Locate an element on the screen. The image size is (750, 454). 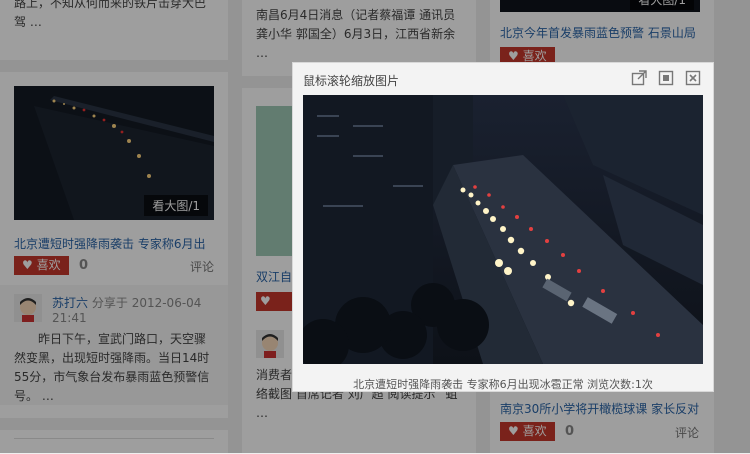
close-icon is located at coordinates (693, 78).